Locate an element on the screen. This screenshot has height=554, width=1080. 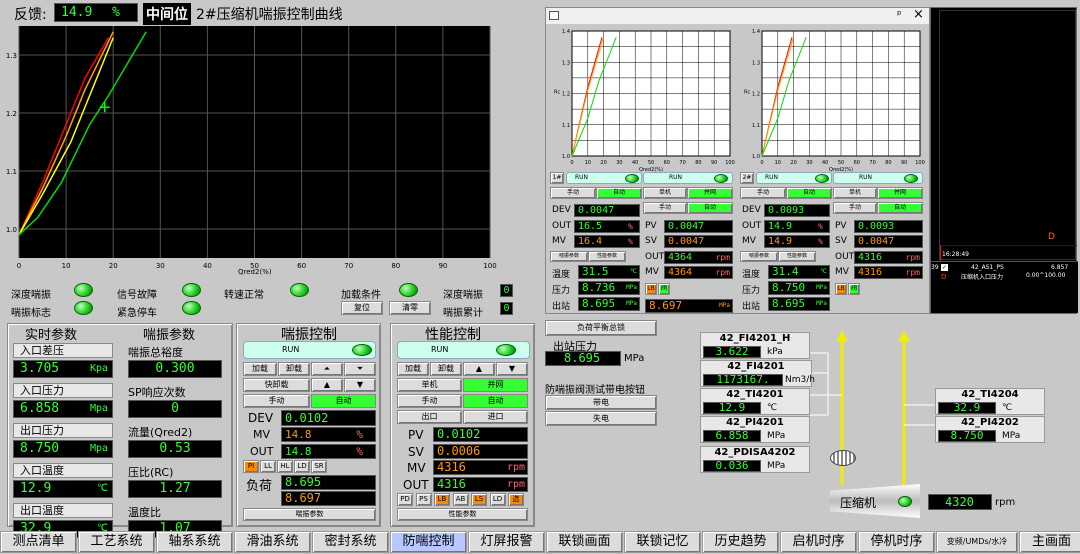
tag-box-42_pi4202: 42_PI4202 8.750 MPa is located at coordinates (990, 429).